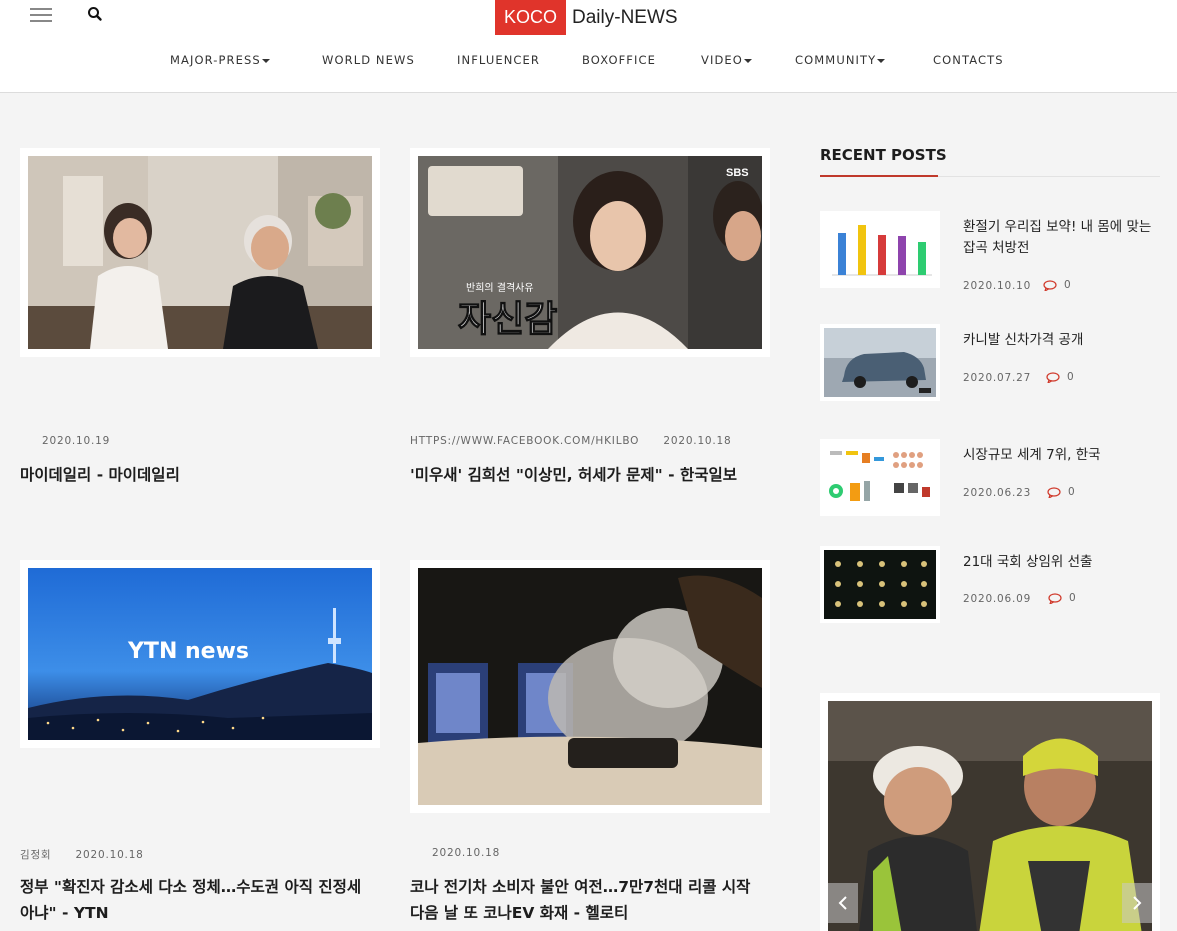 This screenshot has height=931, width=1177. What do you see at coordinates (990, 479) in the screenshot?
I see `recent-post-item: 시장규모 세계 7위, 한국 2020.06.23 0` at bounding box center [990, 479].